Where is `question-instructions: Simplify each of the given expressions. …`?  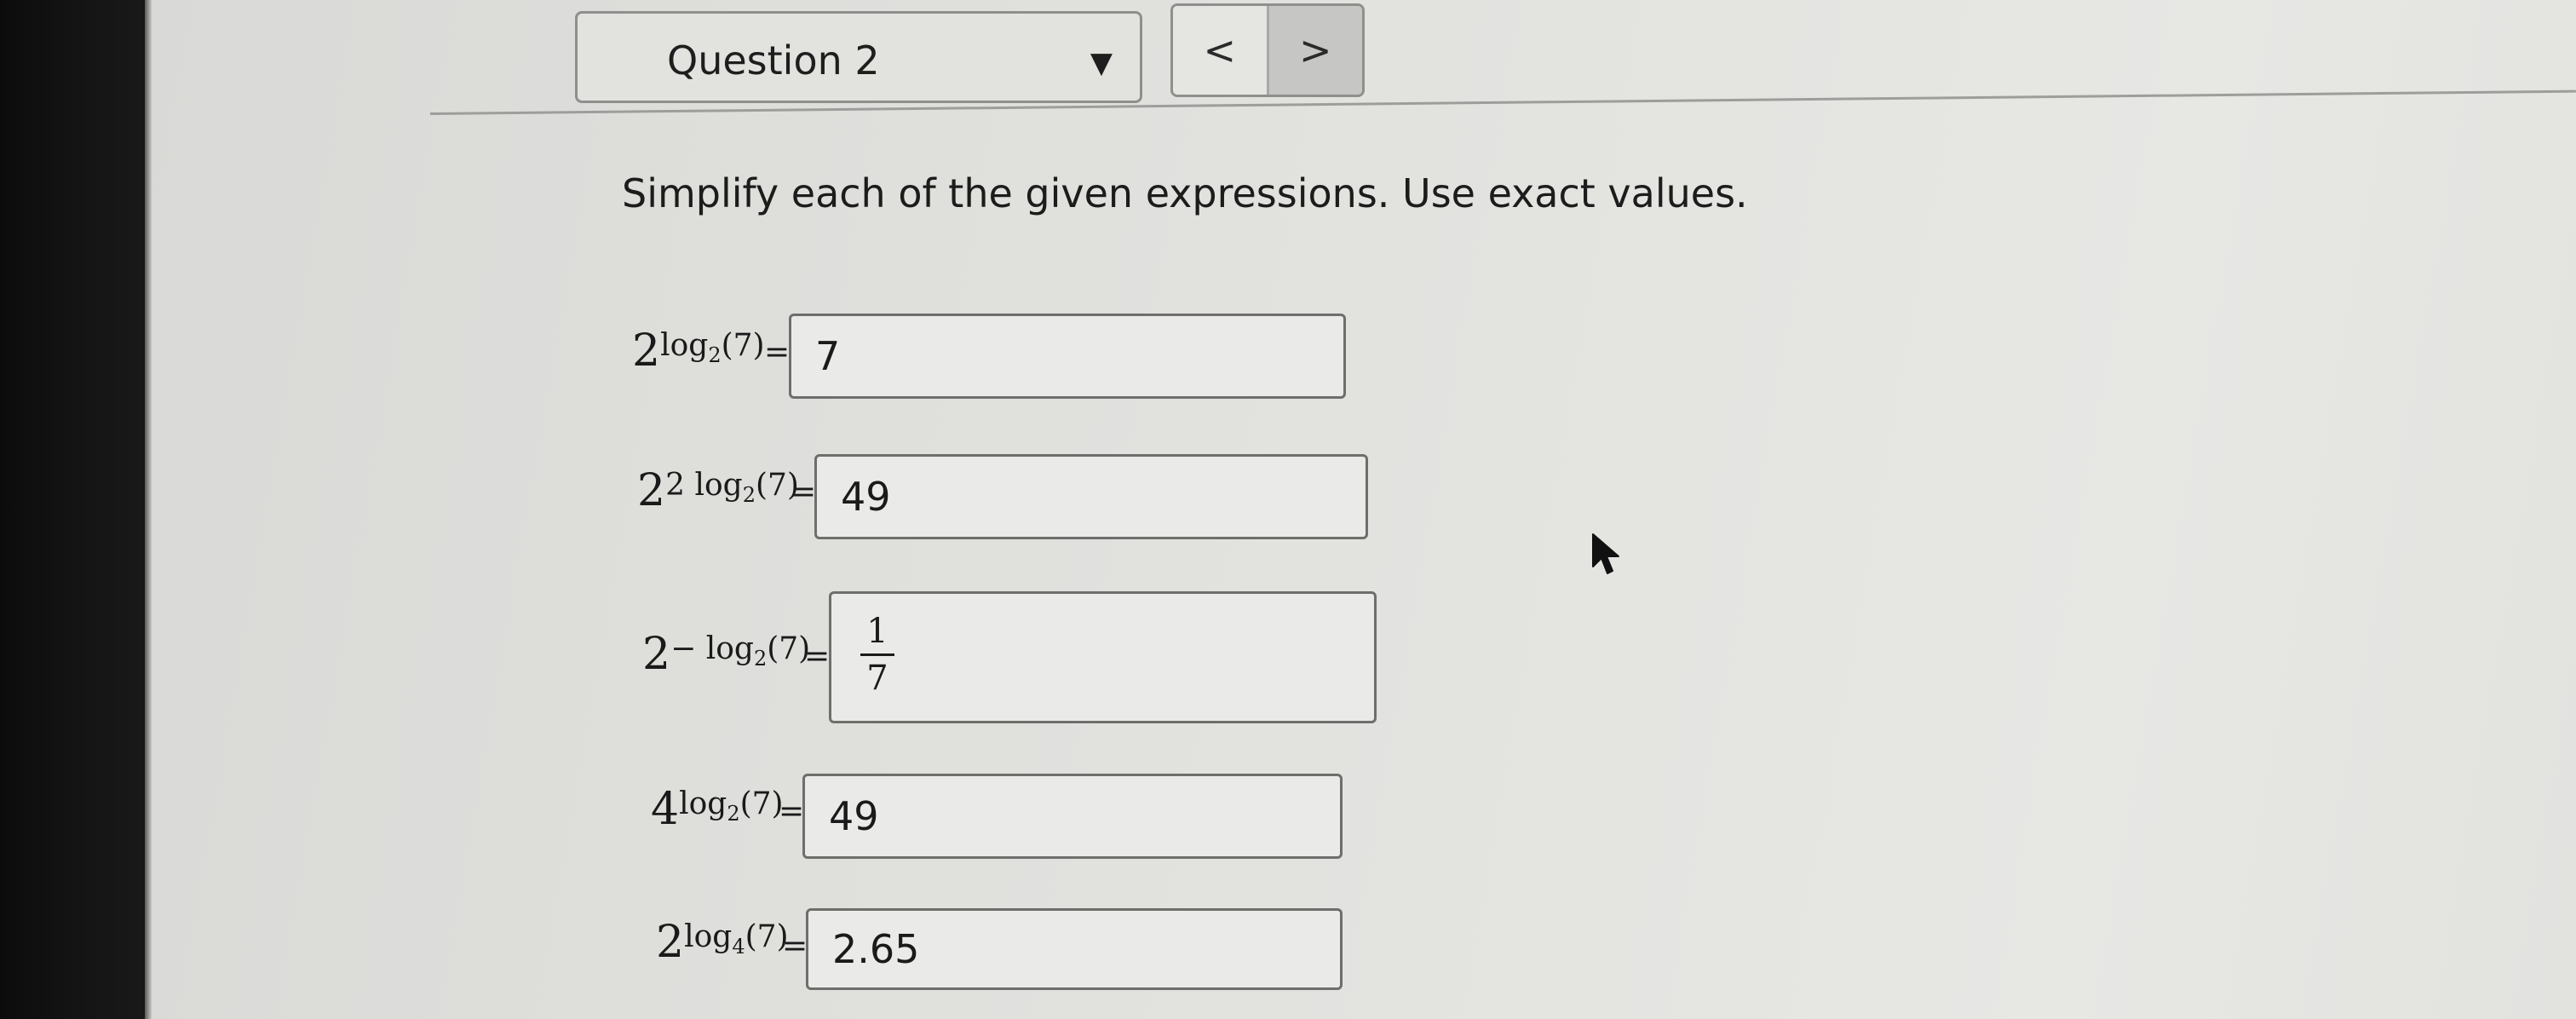
question-instructions: Simplify each of the given expressions. … is located at coordinates (1185, 193).